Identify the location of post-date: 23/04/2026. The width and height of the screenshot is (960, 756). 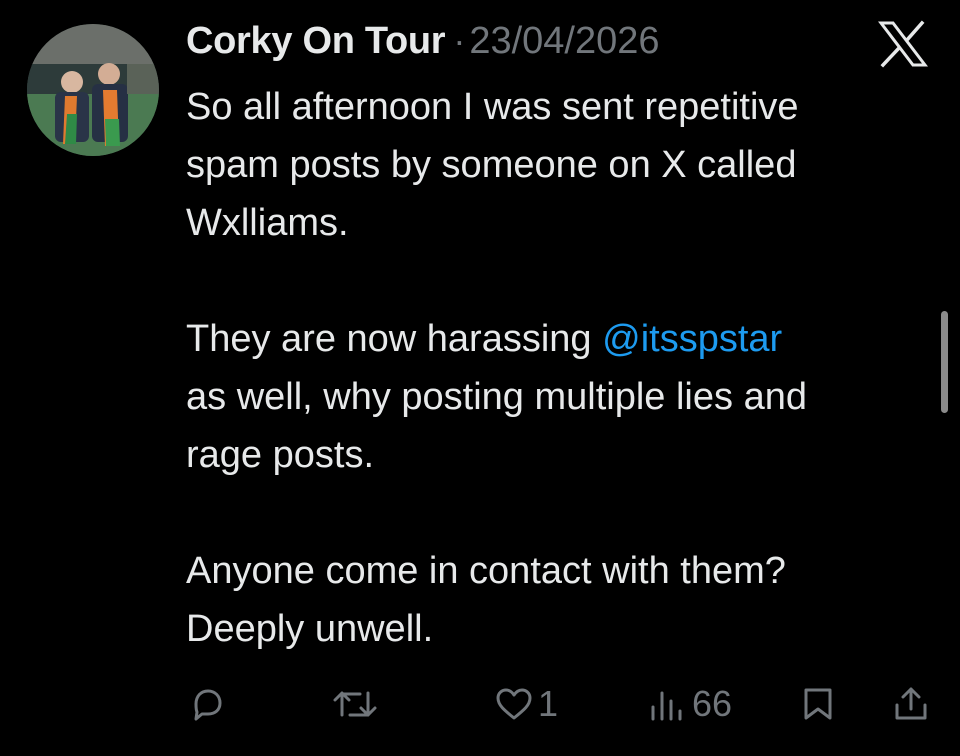
(564, 41).